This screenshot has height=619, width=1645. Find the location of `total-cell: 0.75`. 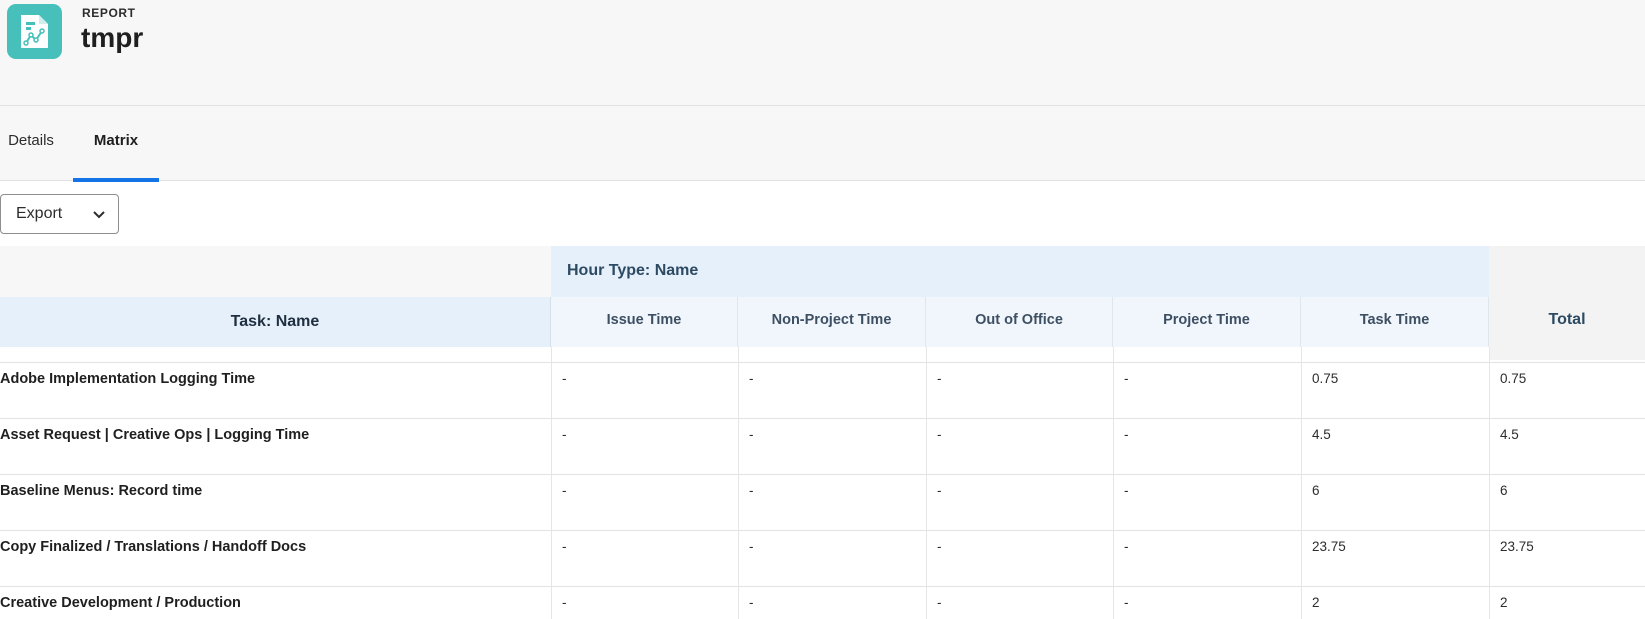

total-cell: 0.75 is located at coordinates (1513, 378).